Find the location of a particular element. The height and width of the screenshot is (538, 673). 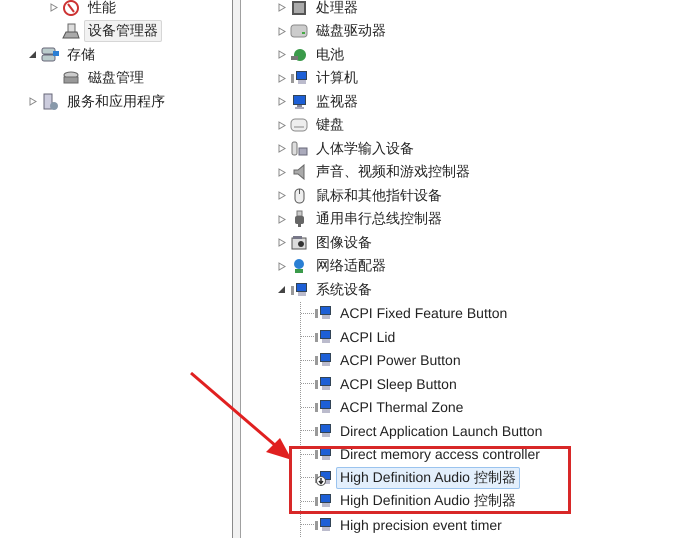

tree-item: 磁盘管理 is located at coordinates (116, 78).